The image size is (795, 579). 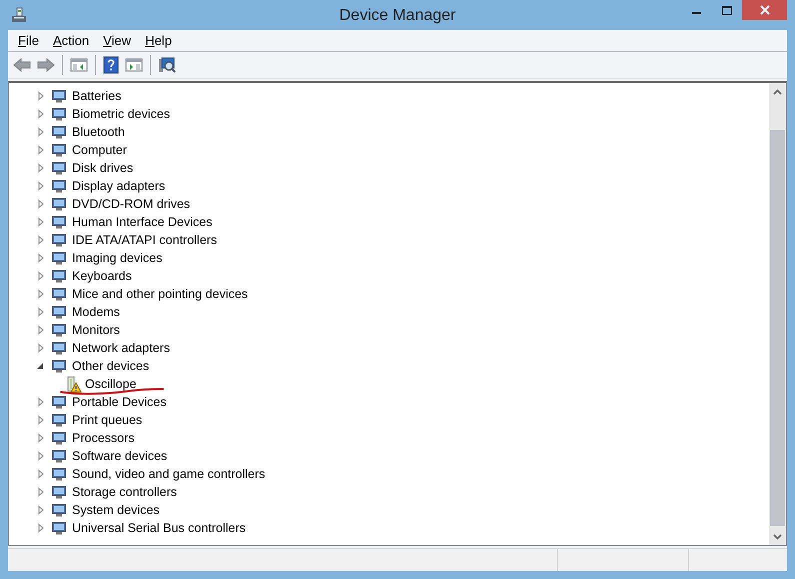 What do you see at coordinates (97, 96) in the screenshot?
I see `tree-item: Batteries` at bounding box center [97, 96].